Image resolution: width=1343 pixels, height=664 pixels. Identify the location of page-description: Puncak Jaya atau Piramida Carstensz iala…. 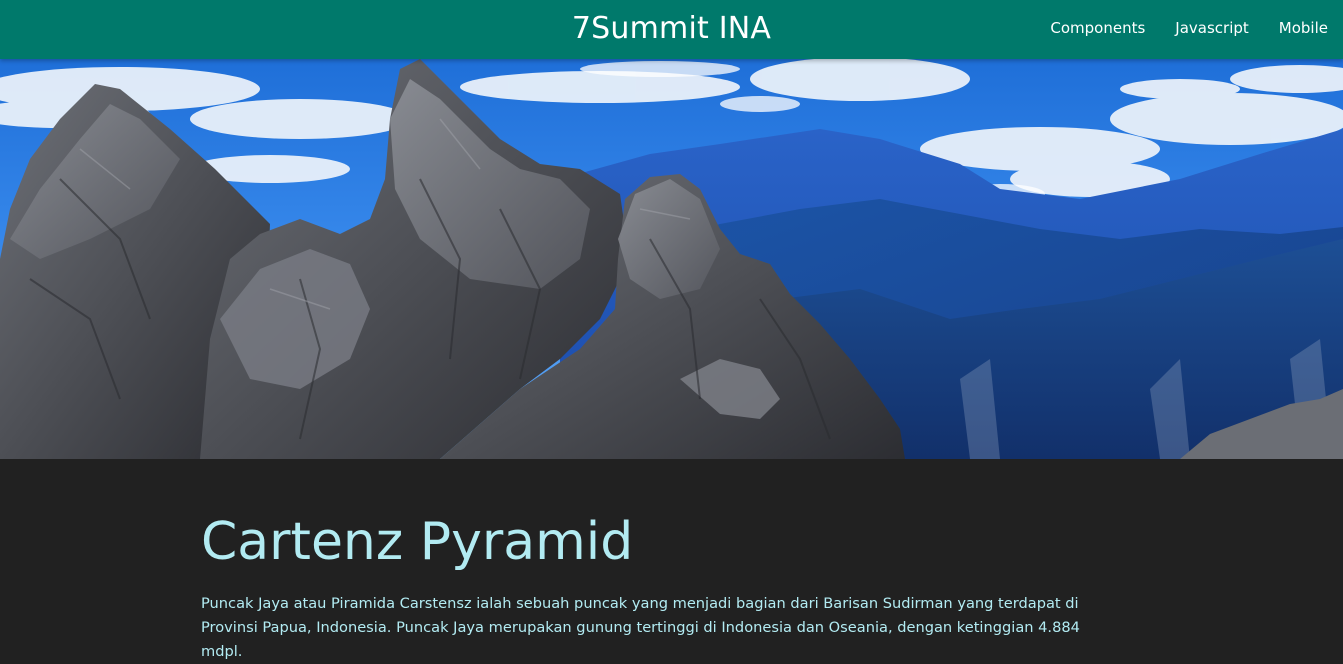
(640, 627).